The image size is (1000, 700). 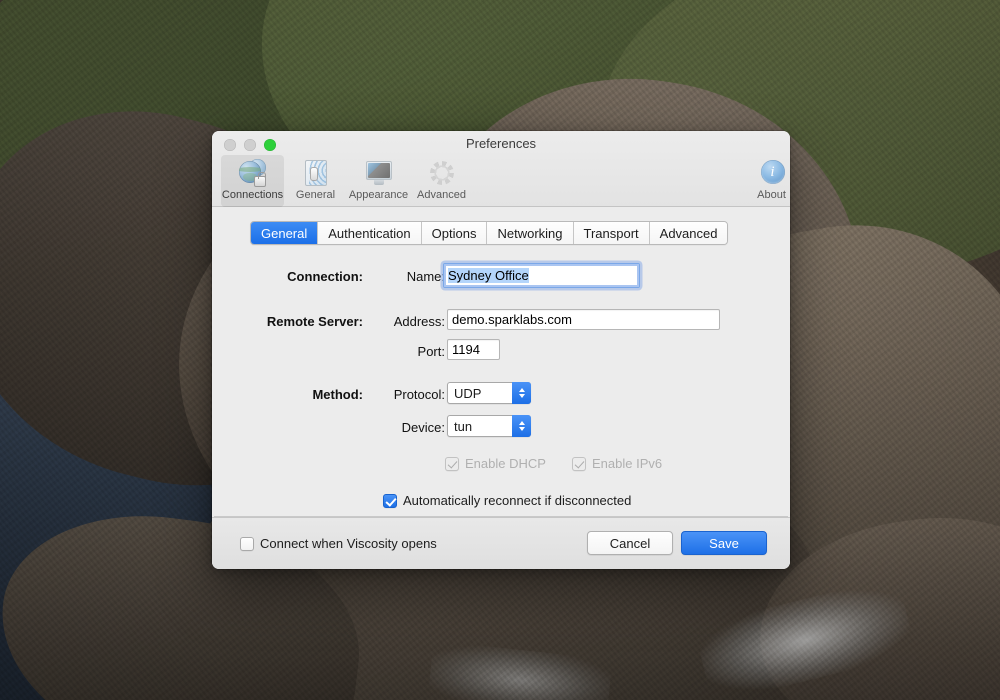 I want to click on globe-lock-icon, so click(x=253, y=173).